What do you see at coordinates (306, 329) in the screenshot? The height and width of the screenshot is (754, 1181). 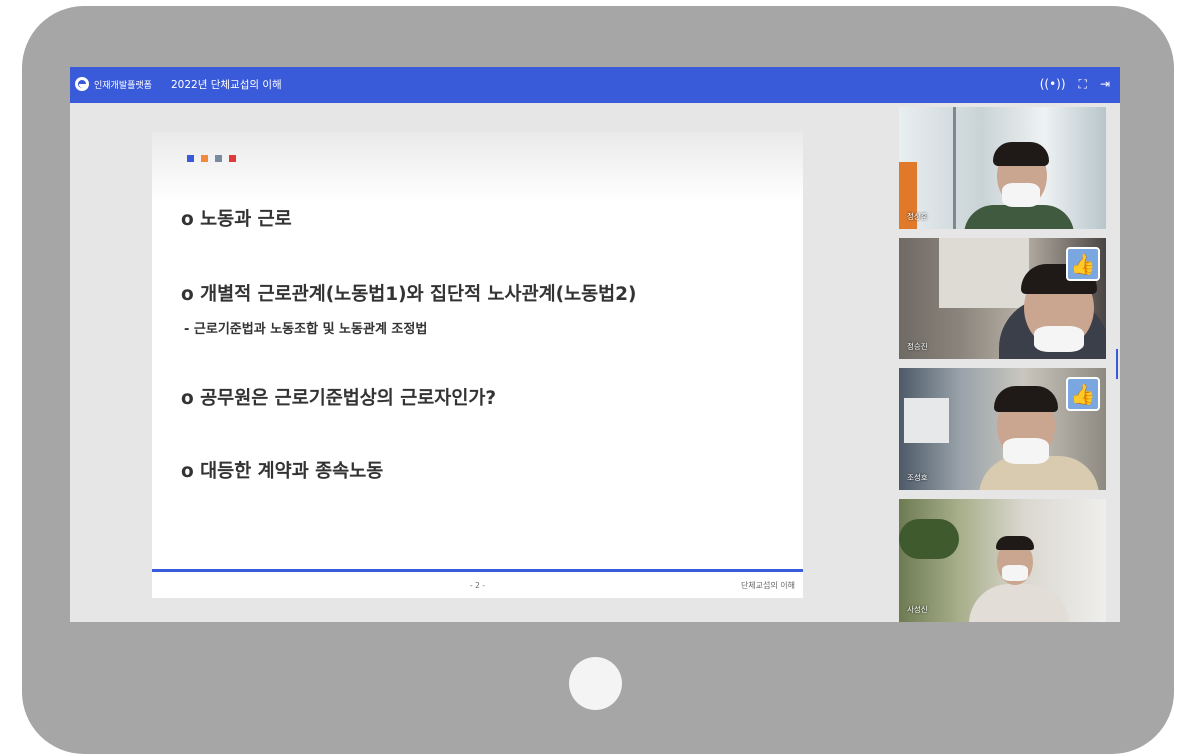 I see `slide-sub-bullet: - 근로기준법과 노동조합 및 노동관계 조정법` at bounding box center [306, 329].